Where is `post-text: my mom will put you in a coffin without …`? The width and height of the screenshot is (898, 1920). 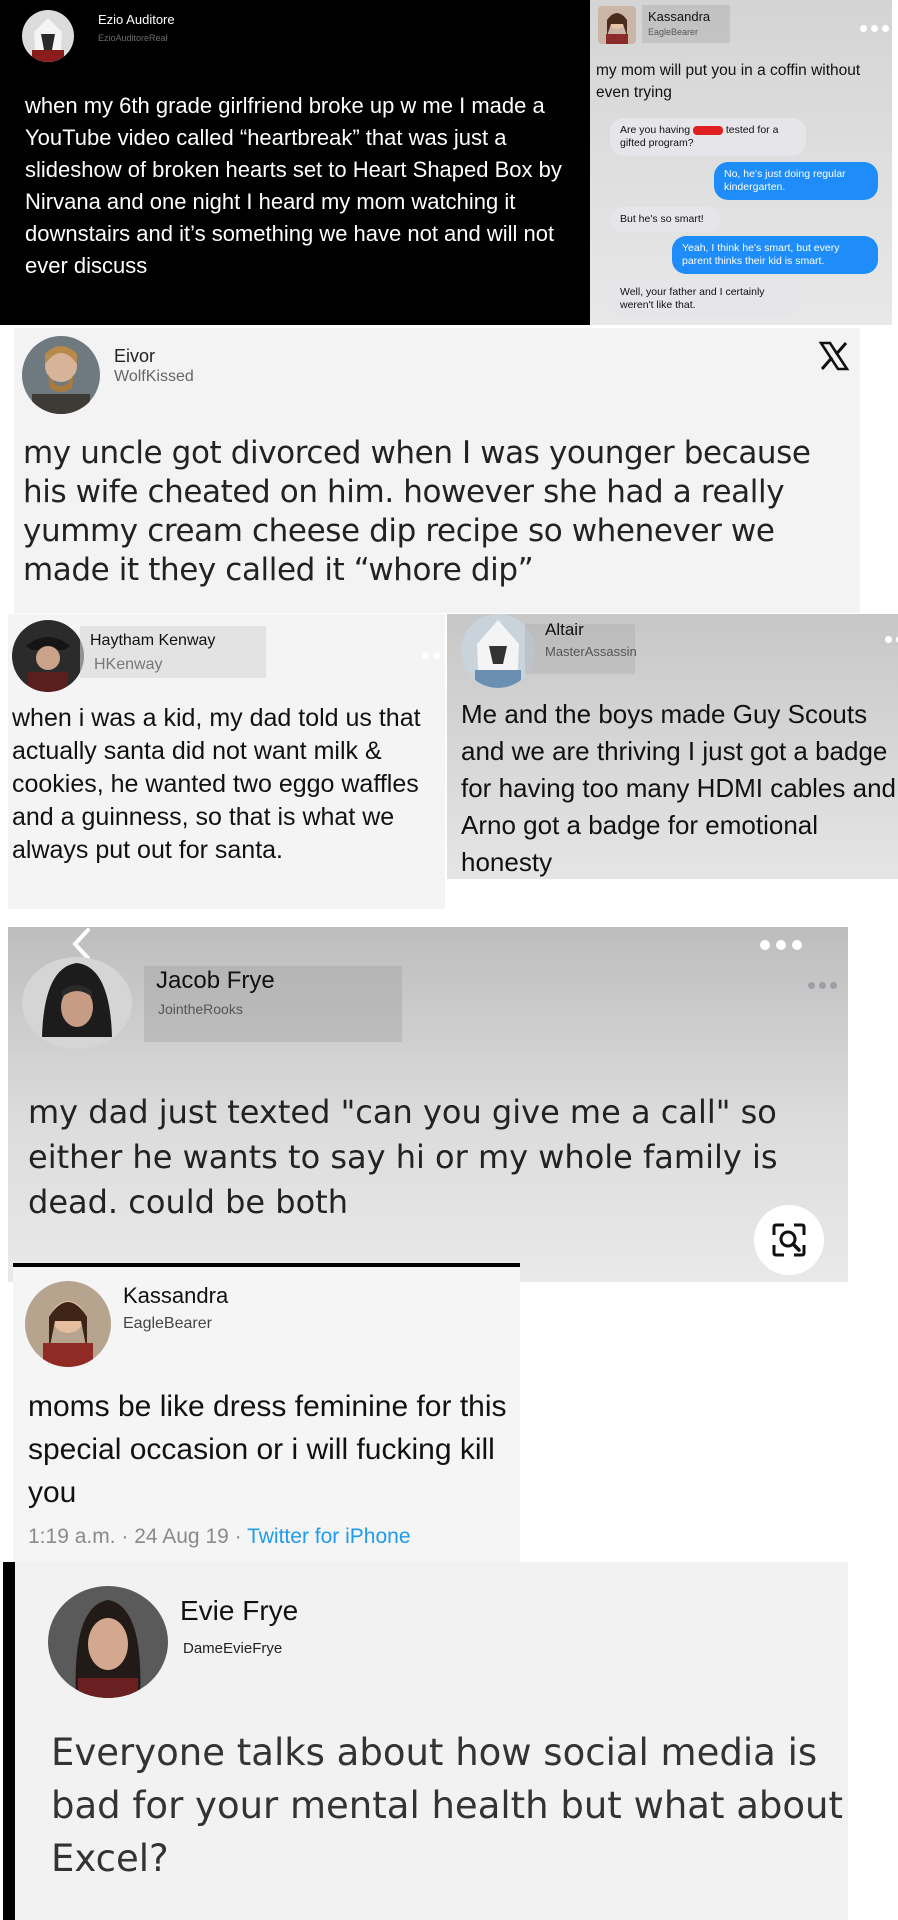
post-text: my mom will put you in a coffin without … is located at coordinates (728, 81).